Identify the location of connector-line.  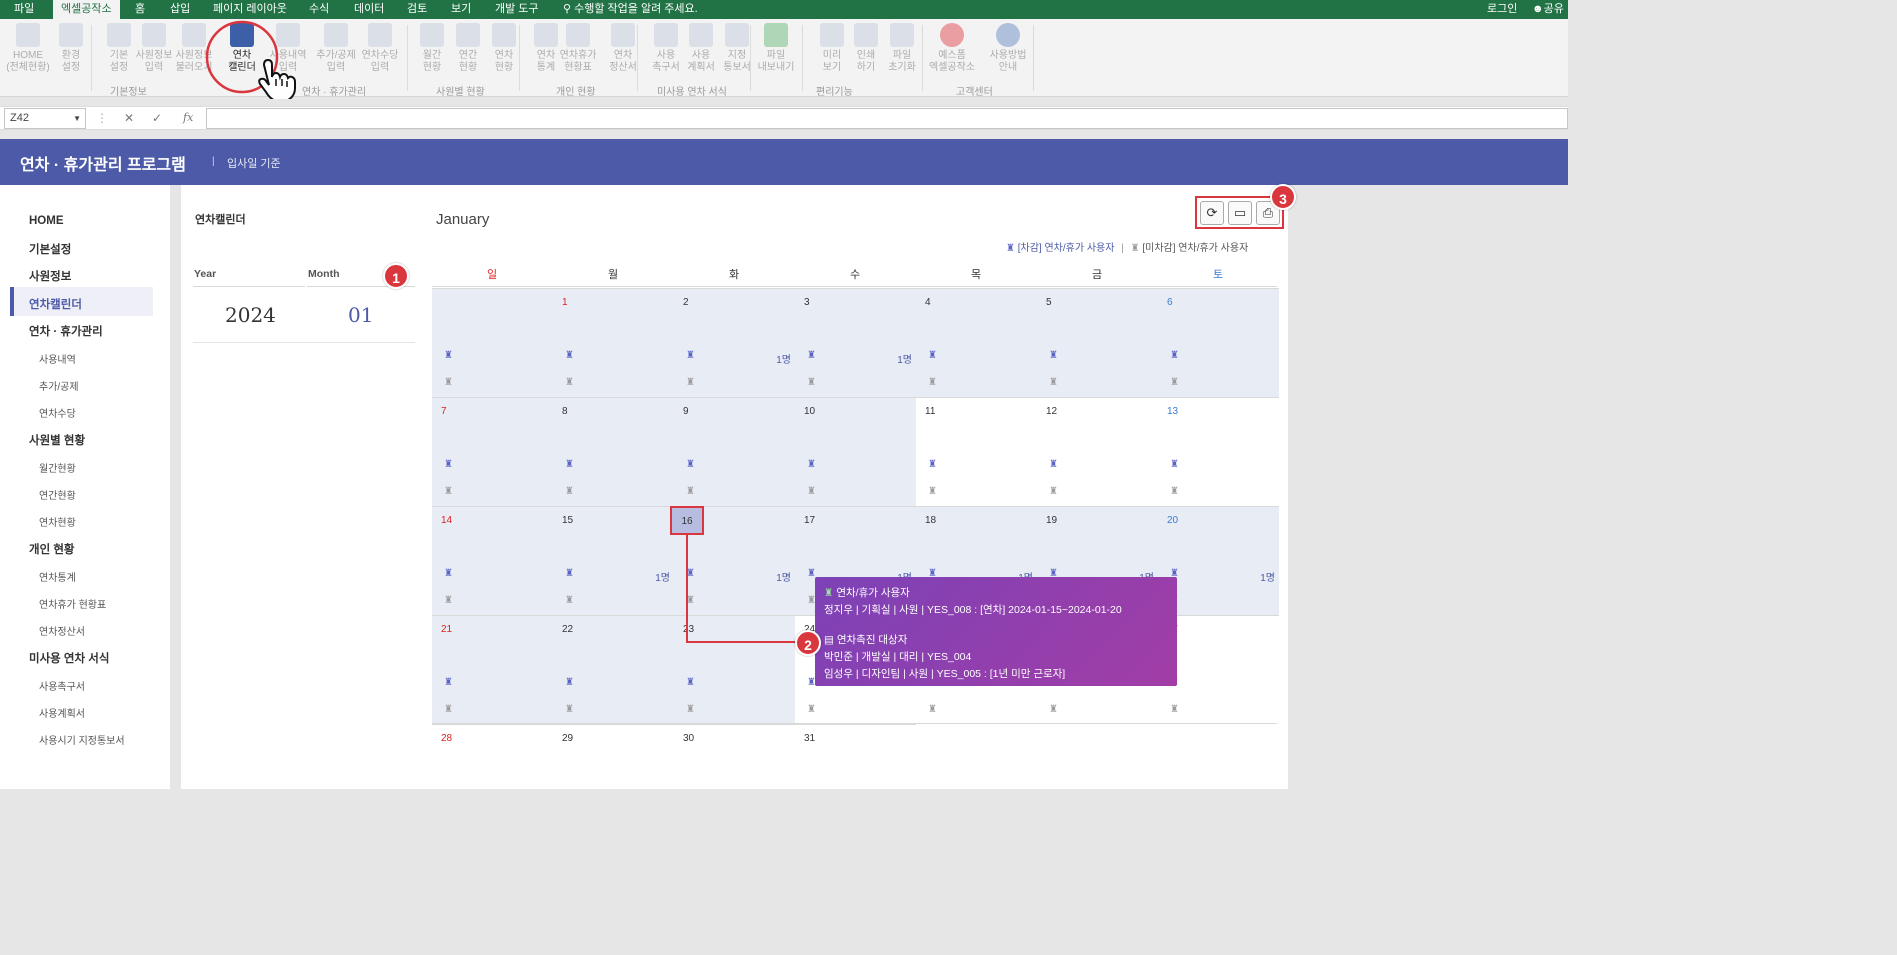
(747, 588).